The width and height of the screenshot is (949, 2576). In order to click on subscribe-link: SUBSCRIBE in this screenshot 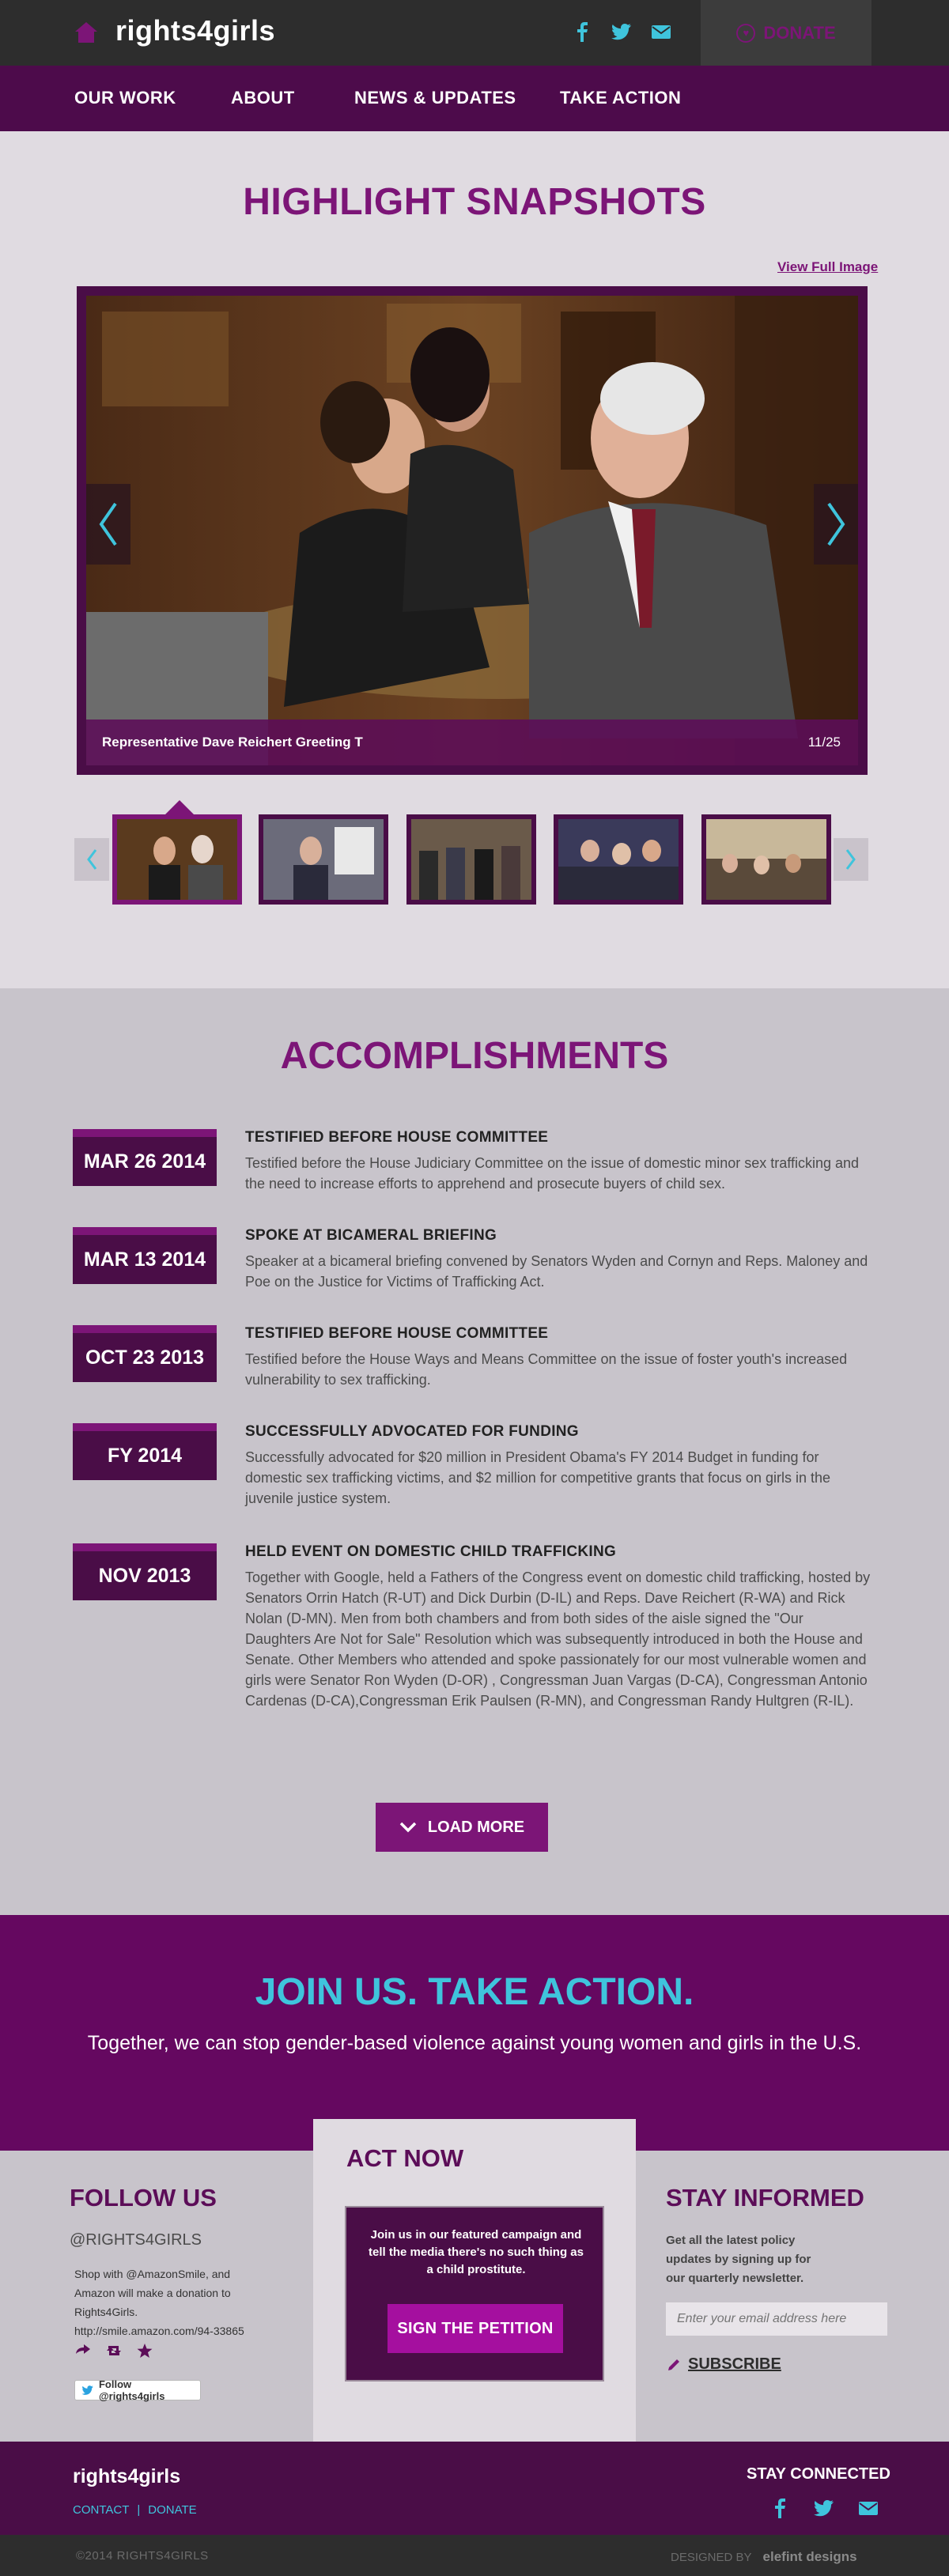, I will do `click(724, 2364)`.